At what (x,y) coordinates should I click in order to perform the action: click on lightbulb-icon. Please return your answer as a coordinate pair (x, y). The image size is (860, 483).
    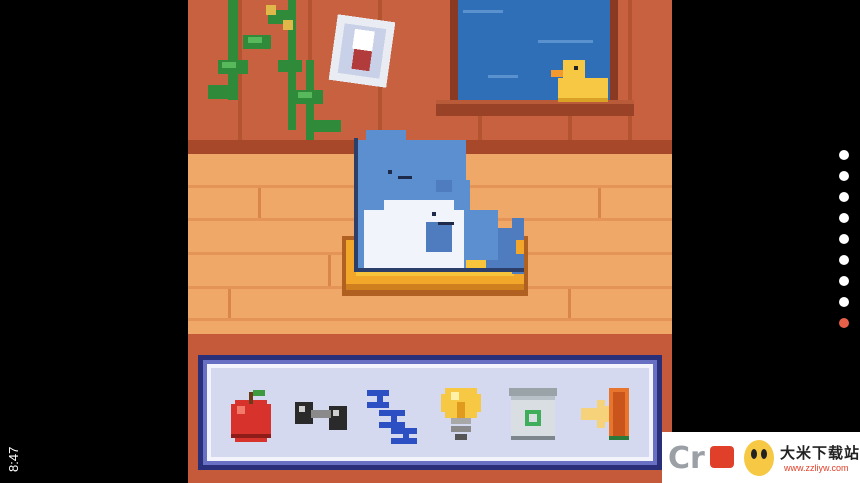
    Looking at the image, I should click on (461, 414).